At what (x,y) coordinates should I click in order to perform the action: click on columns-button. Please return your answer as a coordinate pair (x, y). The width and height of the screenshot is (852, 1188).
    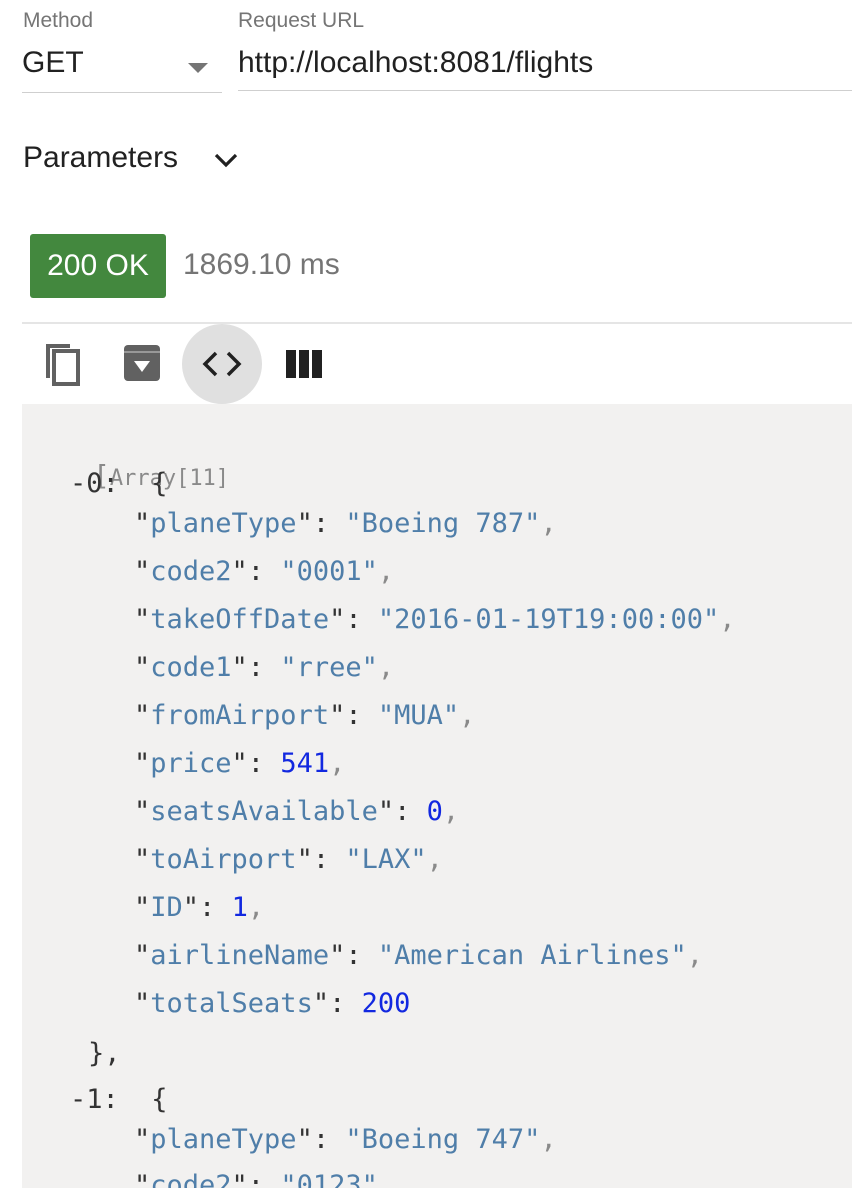
    Looking at the image, I should click on (304, 364).